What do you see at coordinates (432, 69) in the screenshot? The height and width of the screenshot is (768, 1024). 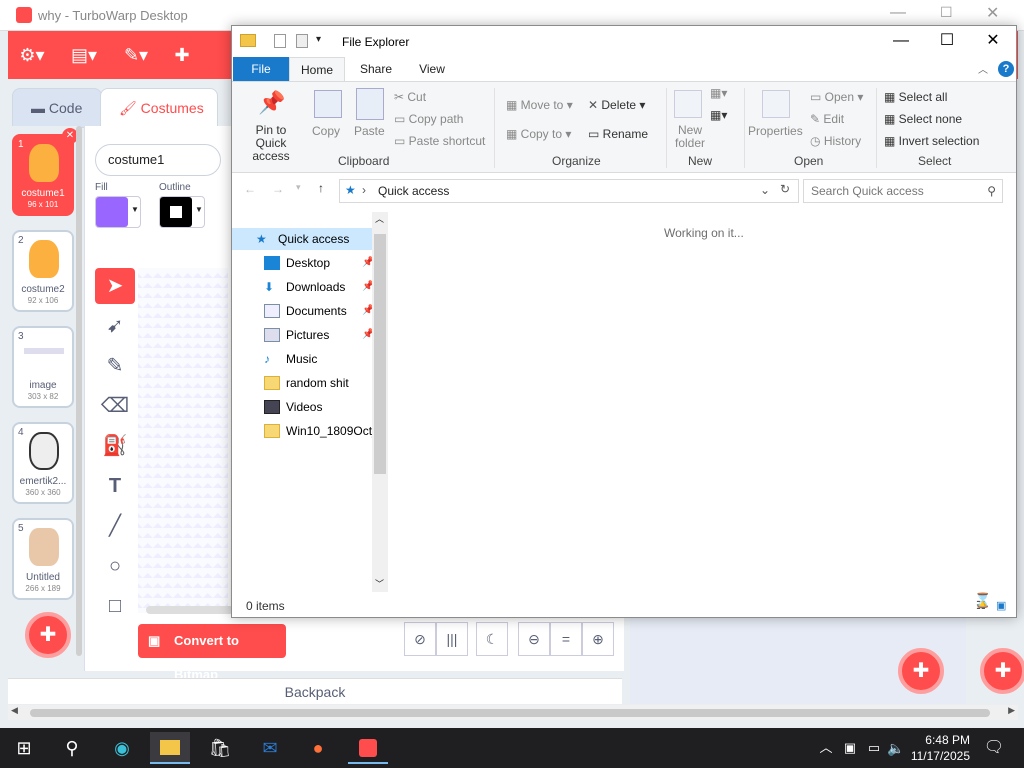 I see `tab-view: View` at bounding box center [432, 69].